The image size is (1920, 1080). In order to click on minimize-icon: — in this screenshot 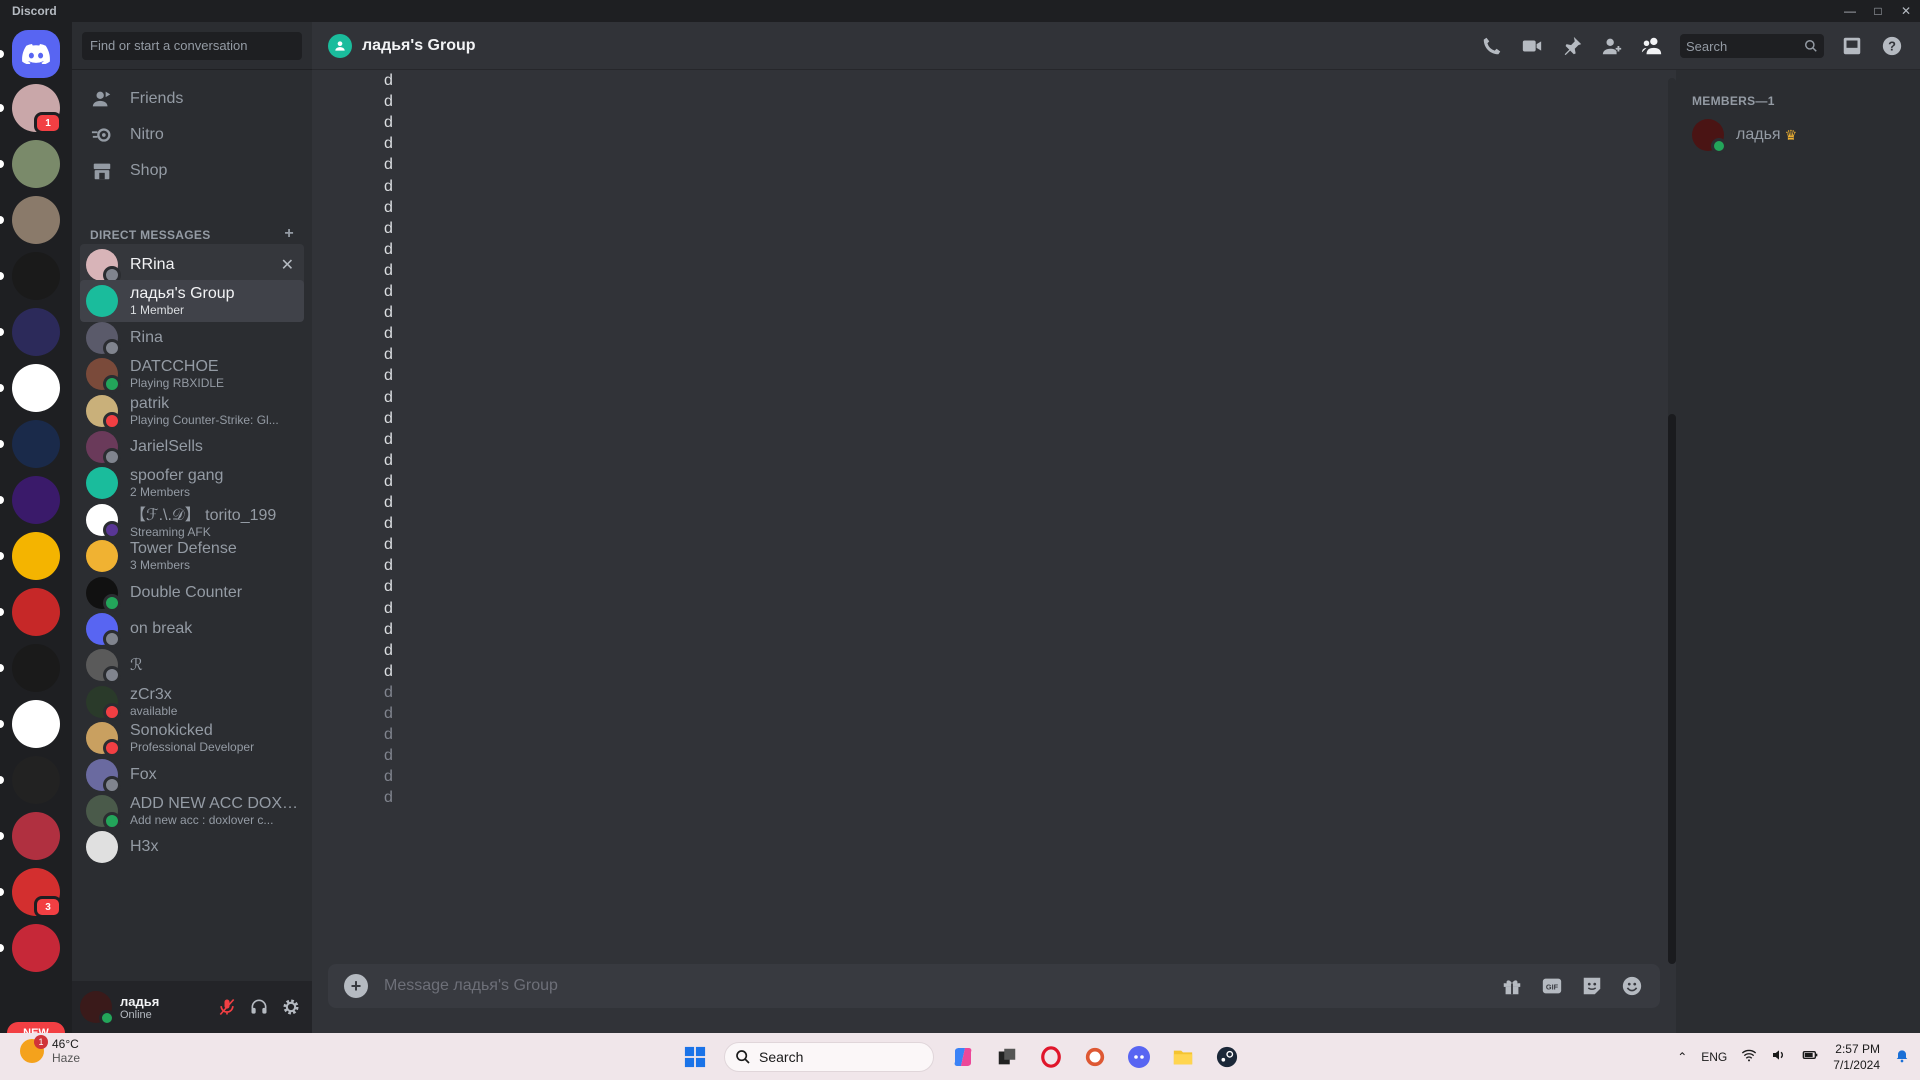, I will do `click(1850, 11)`.